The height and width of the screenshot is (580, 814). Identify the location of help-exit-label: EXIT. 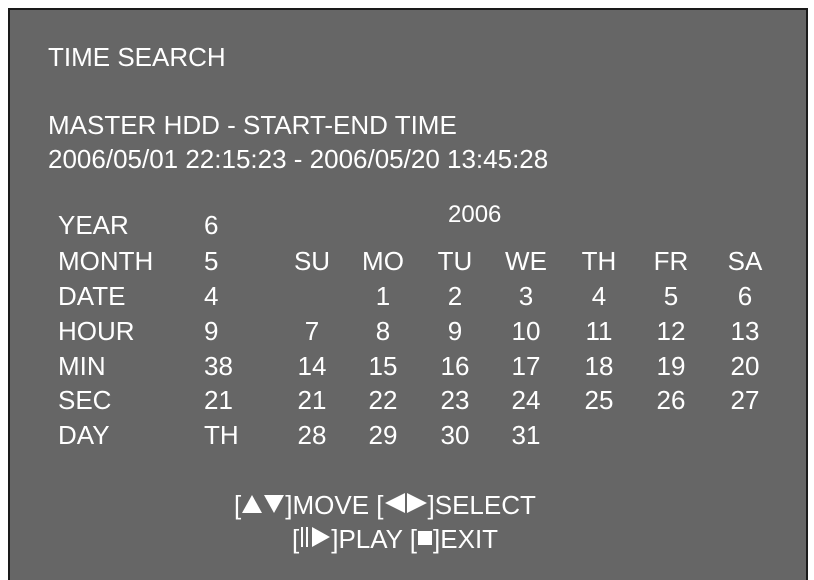
(469, 539).